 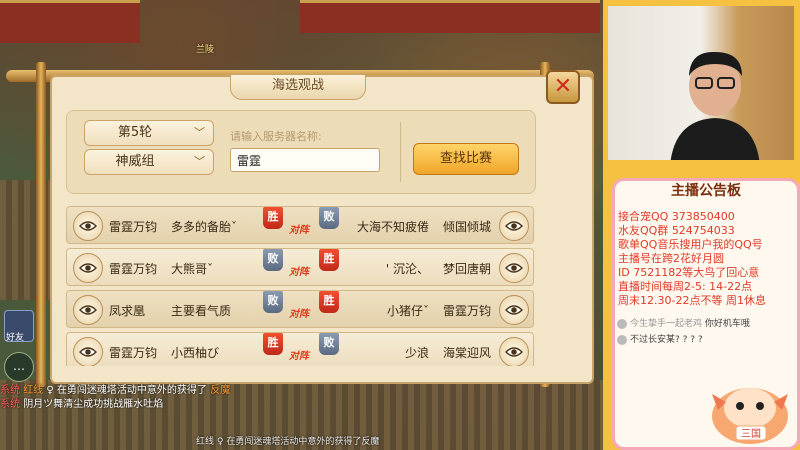 What do you see at coordinates (685, 286) in the screenshot?
I see `board-line: 直播时间每周2-5: 14-22点` at bounding box center [685, 286].